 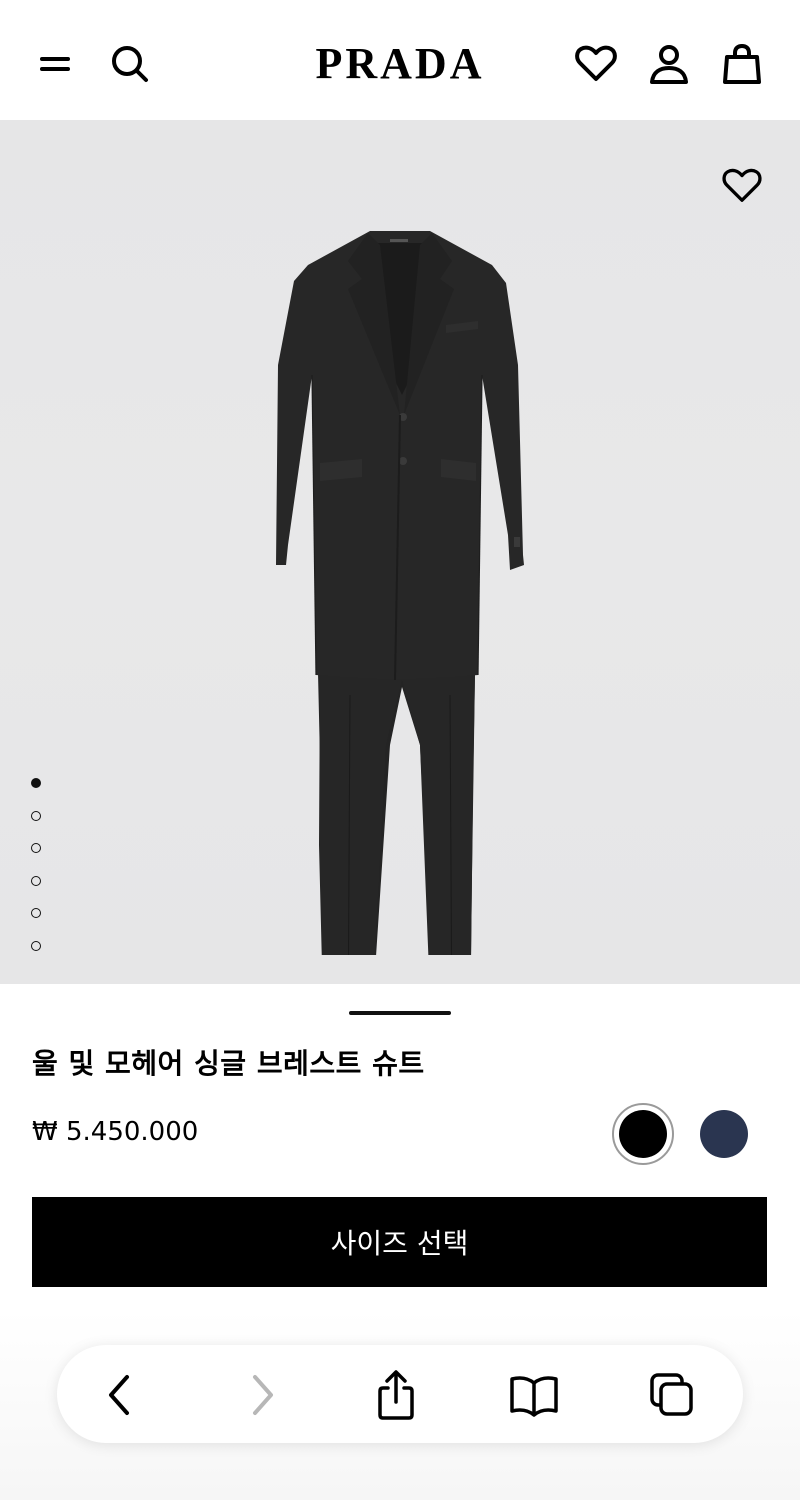 I want to click on product-price: ₩ 5.450.000, so click(x=115, y=1132).